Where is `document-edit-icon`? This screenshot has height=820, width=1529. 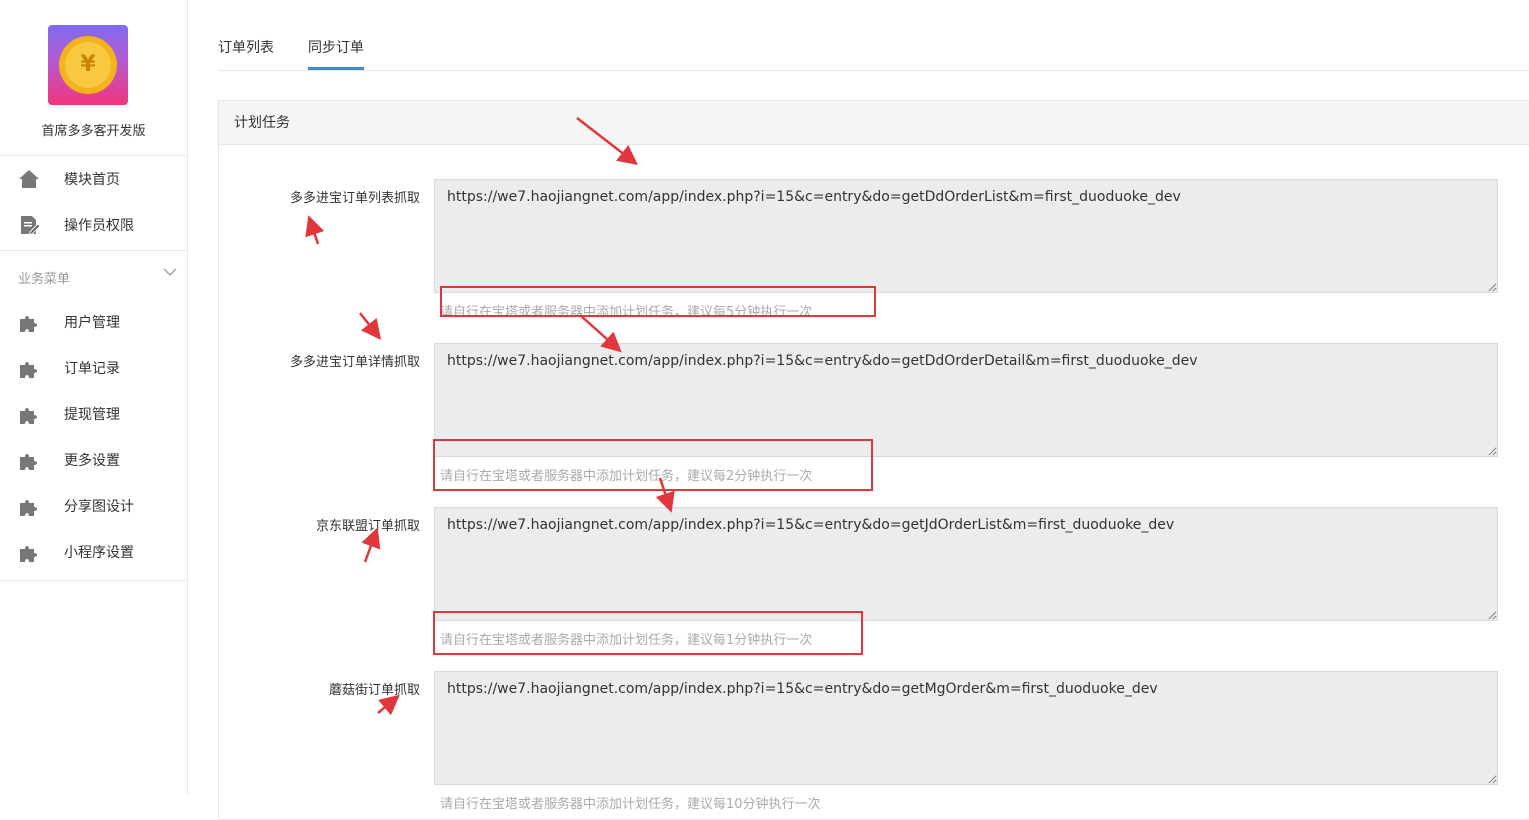 document-edit-icon is located at coordinates (30, 225).